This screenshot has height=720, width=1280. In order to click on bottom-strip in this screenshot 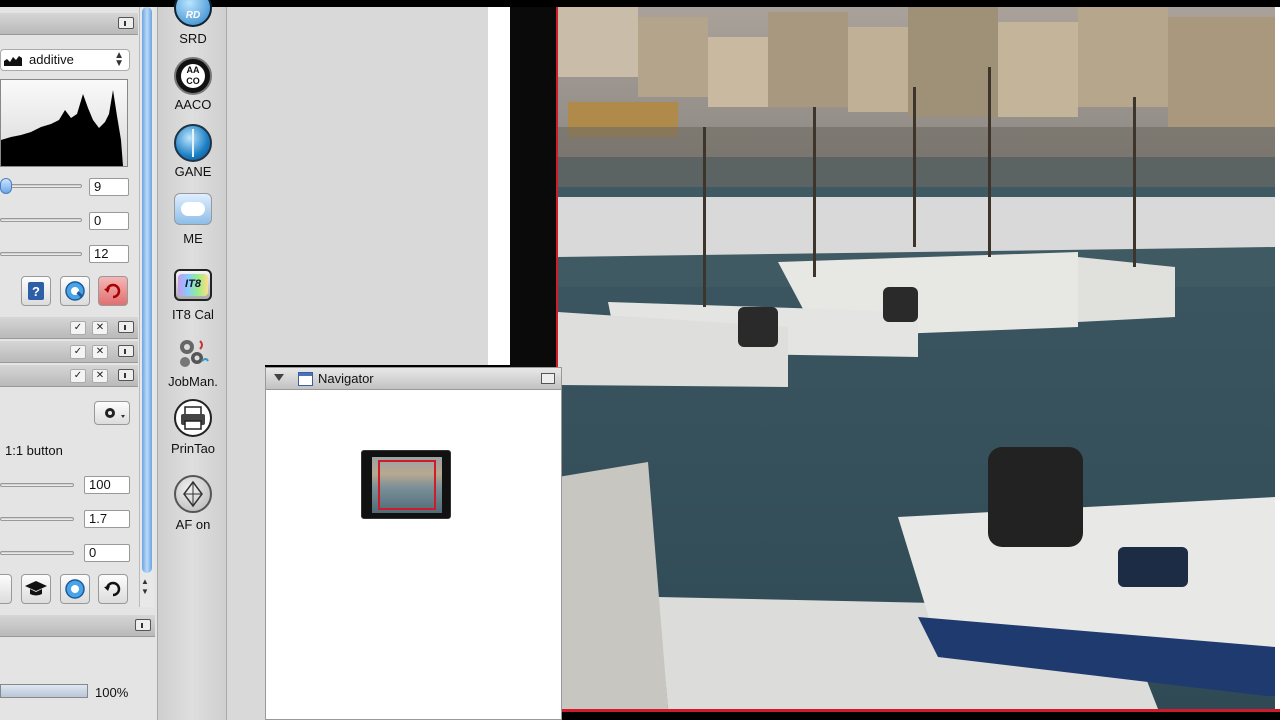, I will do `click(919, 716)`.